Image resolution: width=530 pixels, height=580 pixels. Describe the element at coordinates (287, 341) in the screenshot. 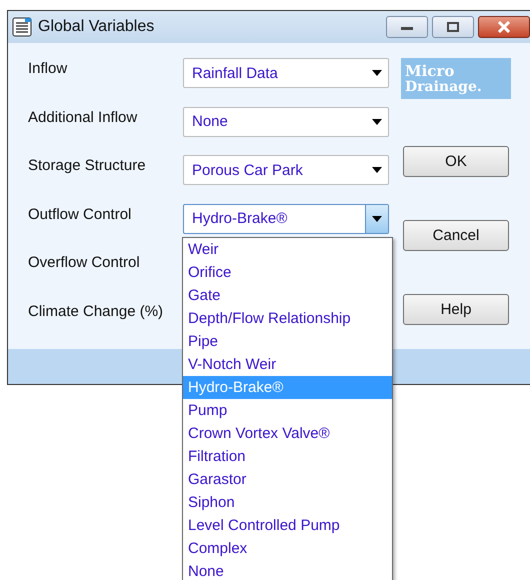

I see `dropdown-option: Pipe` at that location.